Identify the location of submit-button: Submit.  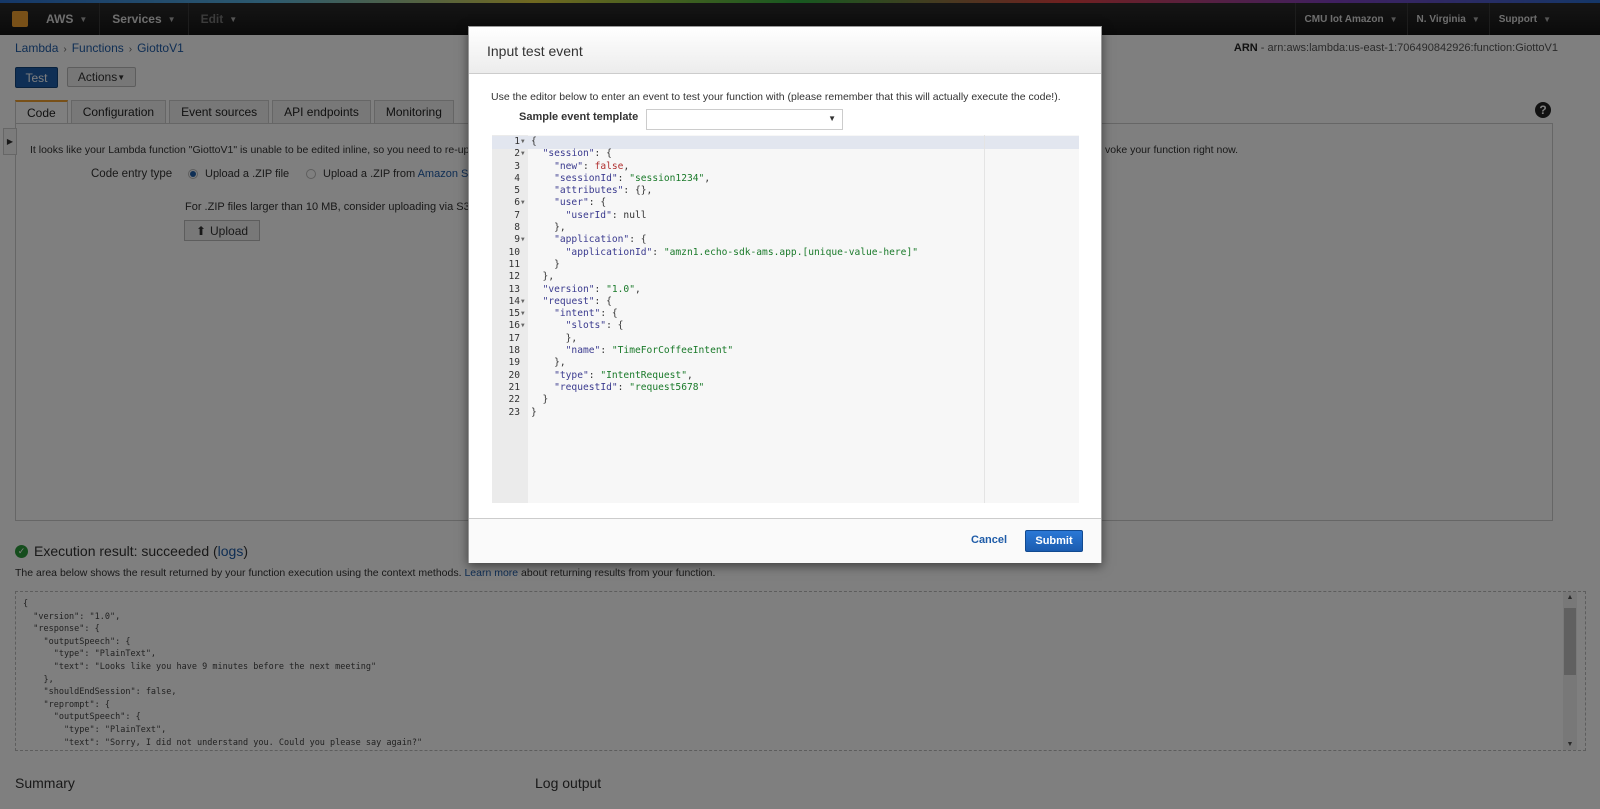
(1054, 541).